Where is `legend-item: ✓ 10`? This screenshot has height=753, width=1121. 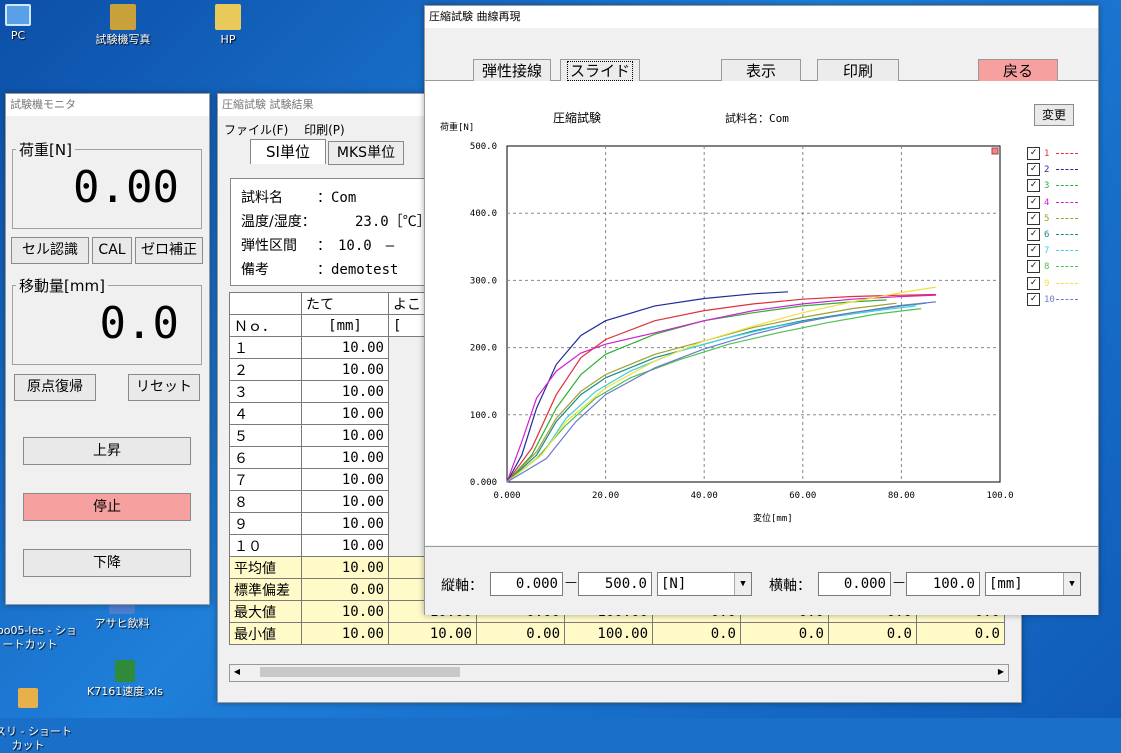 legend-item: ✓ 10 is located at coordinates (1052, 300).